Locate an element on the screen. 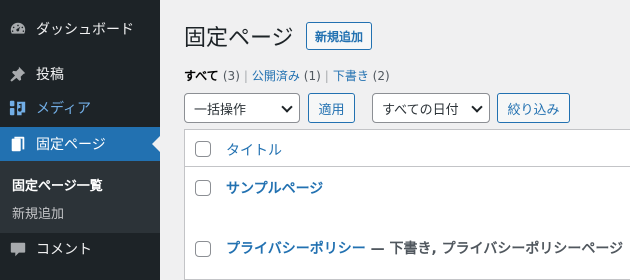 This screenshot has height=280, width=630. filter-all: すべて (3) is located at coordinates (212, 76).